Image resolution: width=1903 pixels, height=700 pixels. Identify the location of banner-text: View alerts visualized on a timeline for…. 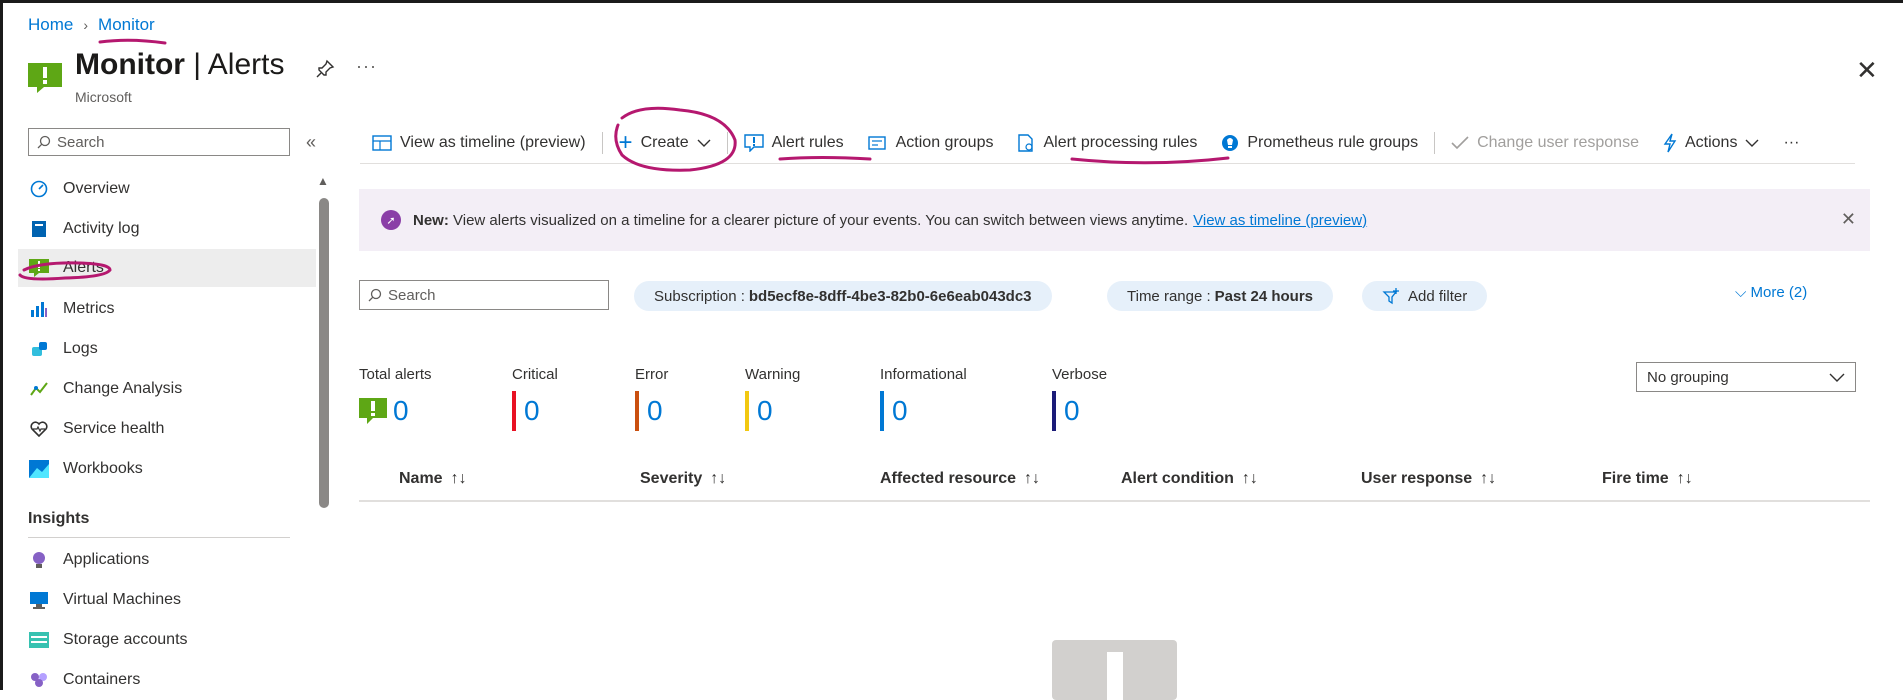
(821, 220).